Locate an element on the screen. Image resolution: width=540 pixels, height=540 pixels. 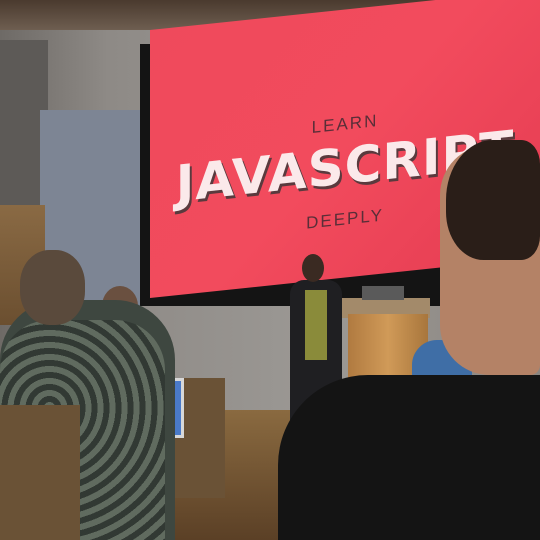
audience-member-right is located at coordinates (409, 457).